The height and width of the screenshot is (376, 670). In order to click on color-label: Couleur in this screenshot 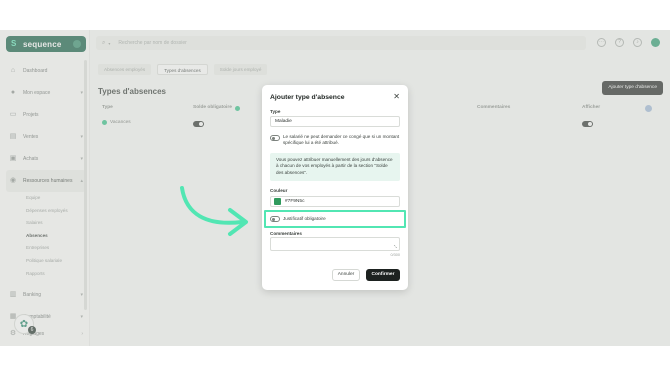, I will do `click(279, 190)`.